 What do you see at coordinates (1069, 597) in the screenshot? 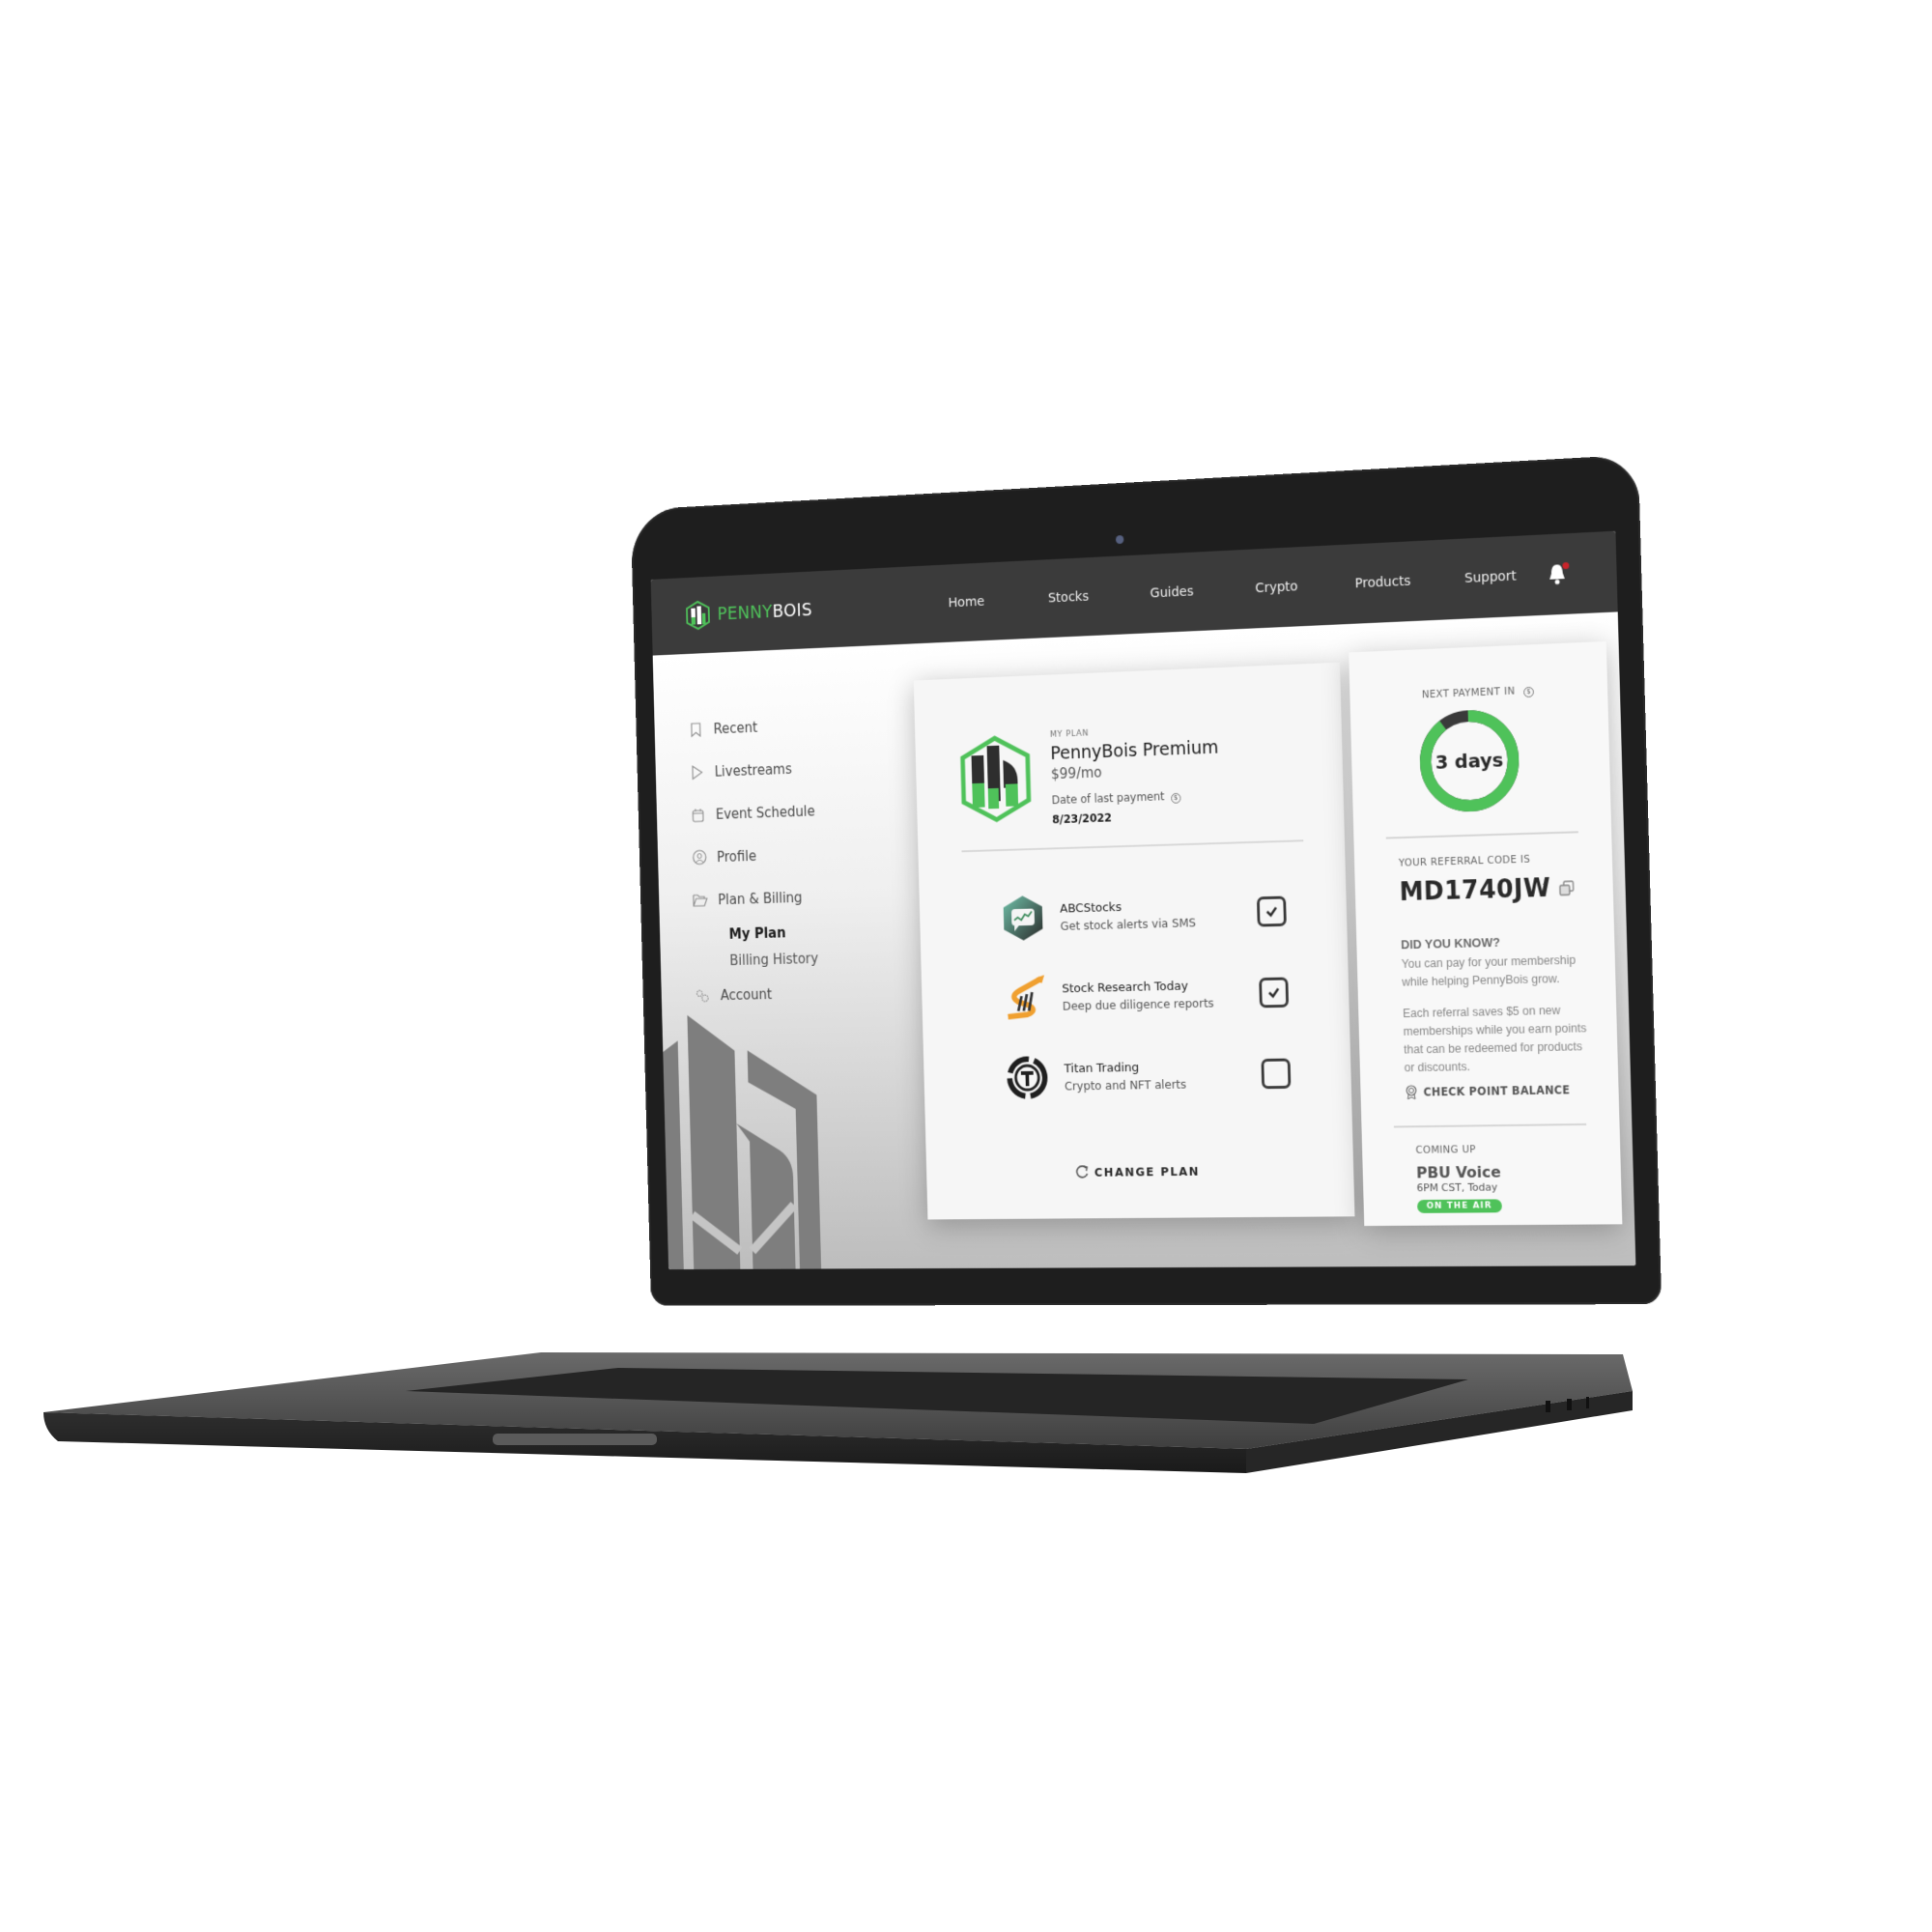
I see `nav-link-stocks: Stocks` at bounding box center [1069, 597].